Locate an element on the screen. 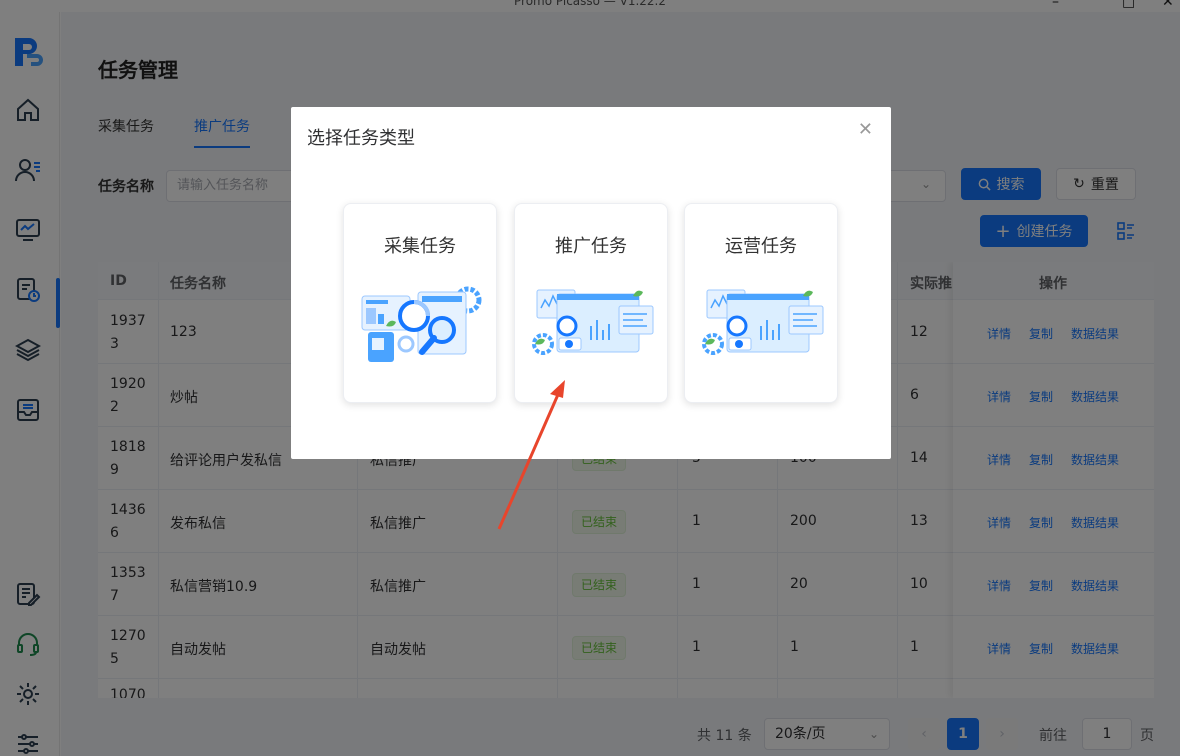  annotation-arrow-icon is located at coordinates (531, 455).